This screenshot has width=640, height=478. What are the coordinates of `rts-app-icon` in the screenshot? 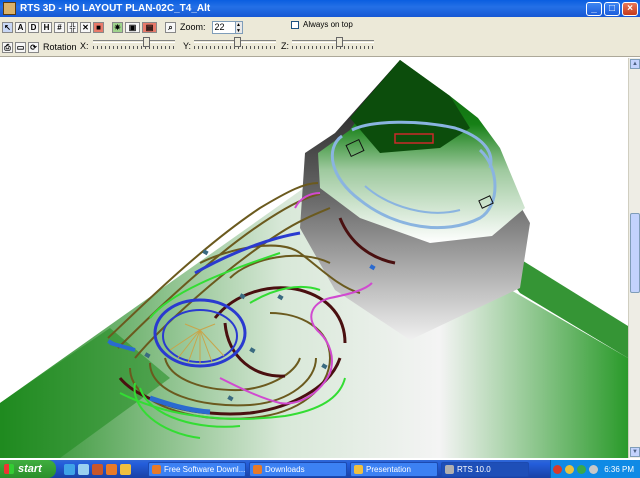 It's located at (449, 469).